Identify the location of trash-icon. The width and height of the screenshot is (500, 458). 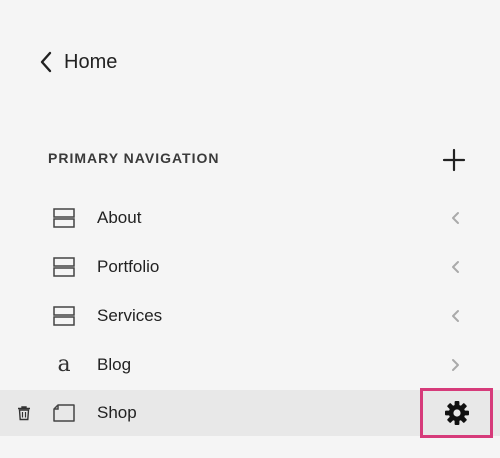
(24, 413).